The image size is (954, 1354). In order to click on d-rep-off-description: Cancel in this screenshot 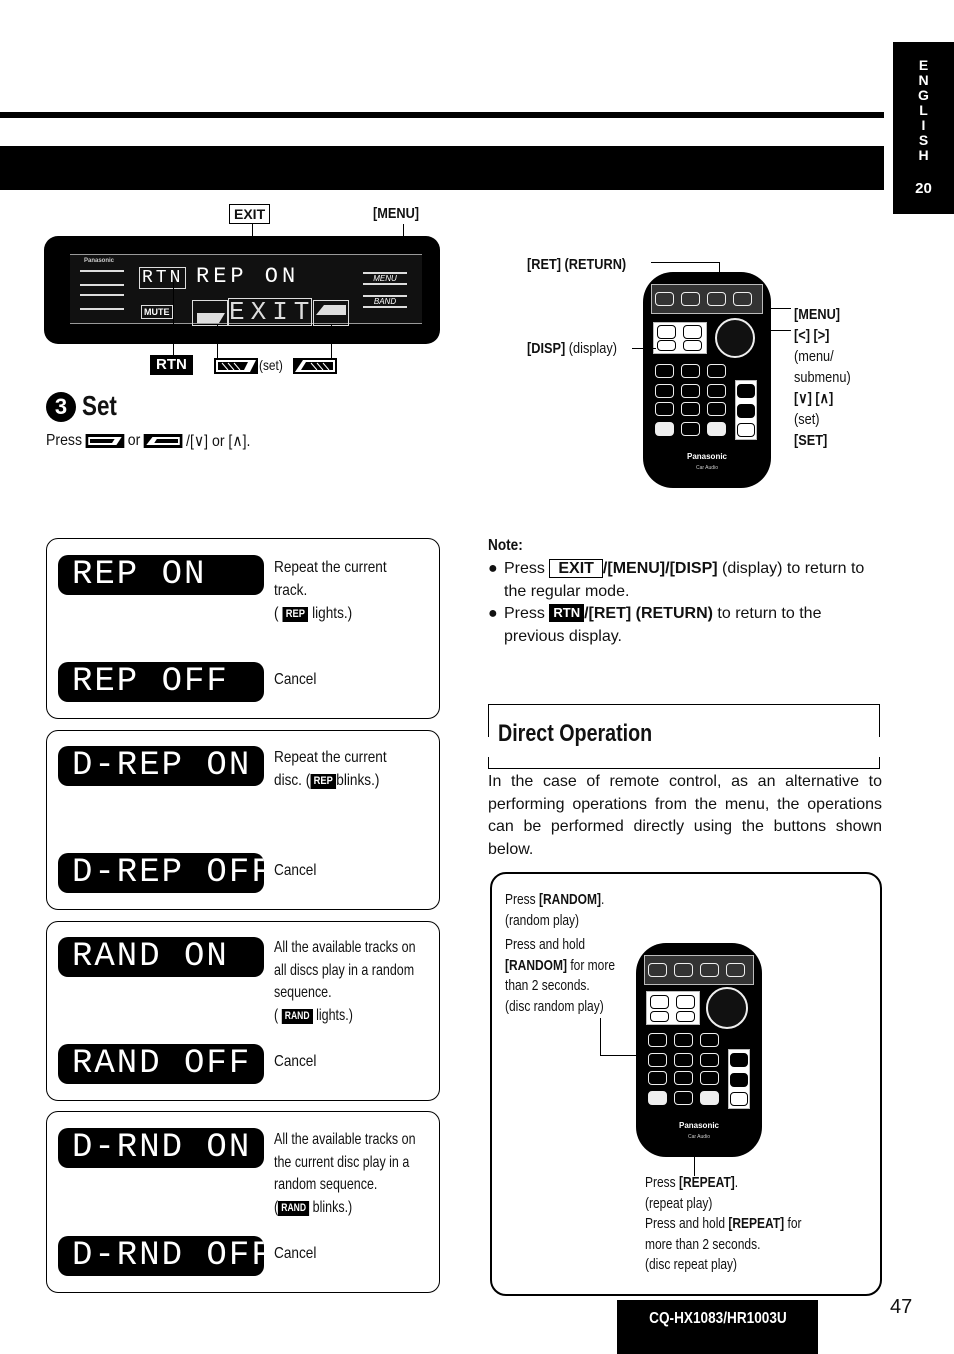, I will do `click(295, 870)`.